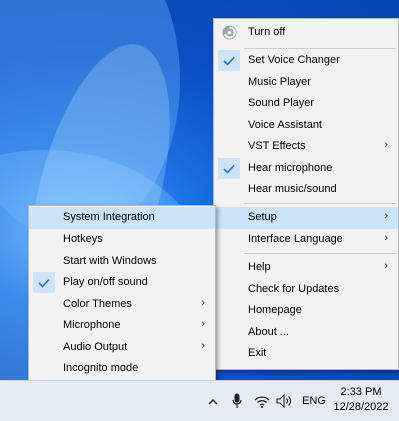  Describe the element at coordinates (361, 392) in the screenshot. I see `clock-time: 2:33 PM` at that location.